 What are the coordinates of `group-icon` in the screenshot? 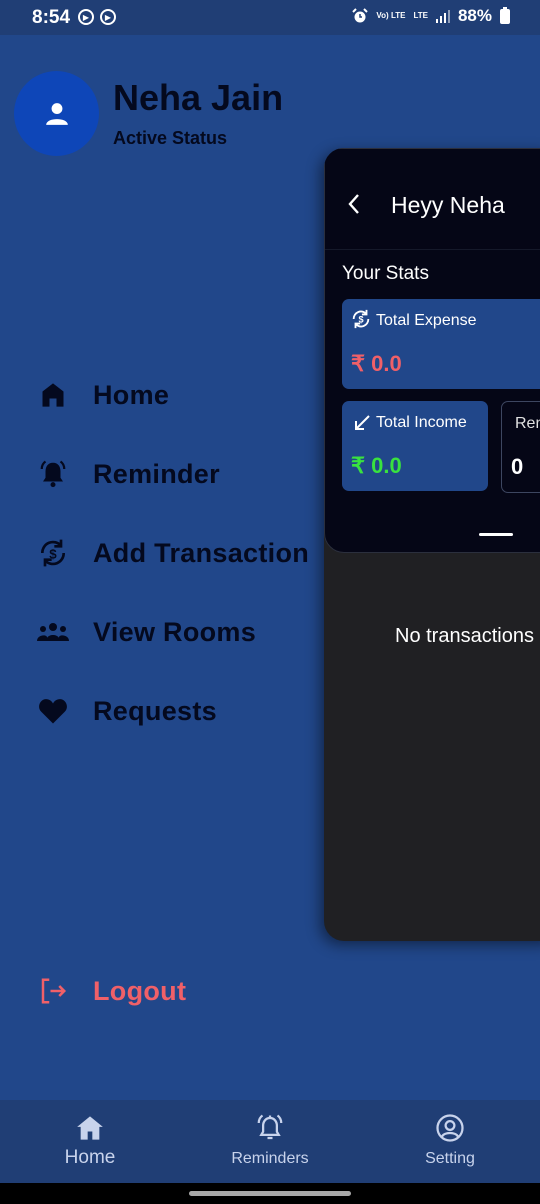 It's located at (53, 632).